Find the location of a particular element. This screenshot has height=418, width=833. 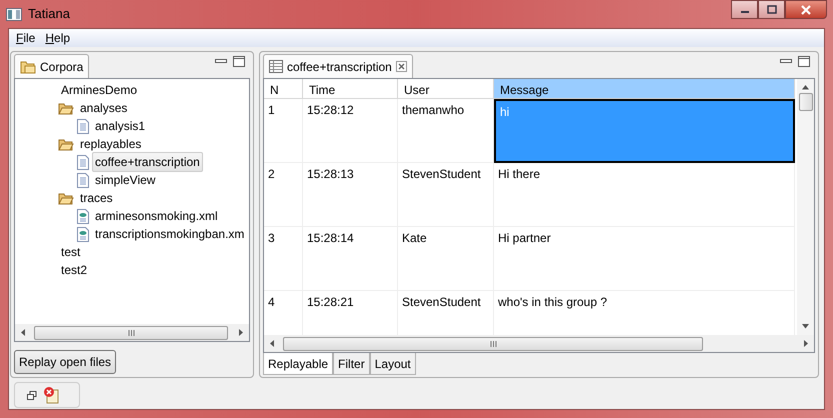

tree-item: test is located at coordinates (71, 252).